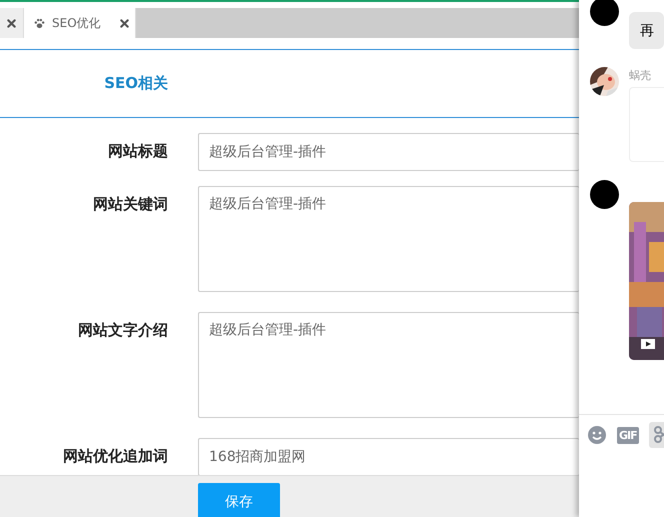 Image resolution: width=664 pixels, height=517 pixels. Describe the element at coordinates (239, 499) in the screenshot. I see `save-button: 保存` at that location.